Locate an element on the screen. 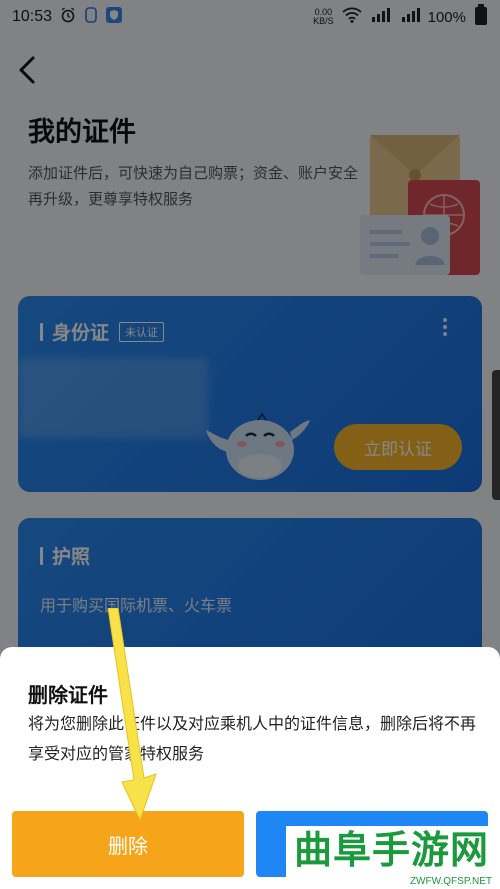  watermark: 曲阜手游网 ZWFW.QFSP.NET is located at coordinates (393, 857).